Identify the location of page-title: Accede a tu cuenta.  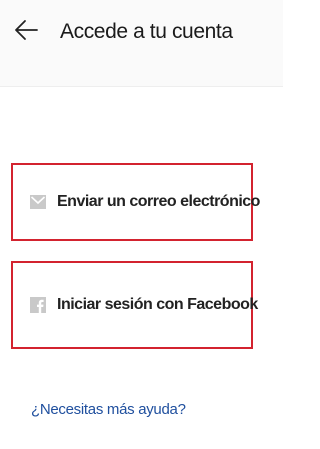
(146, 31).